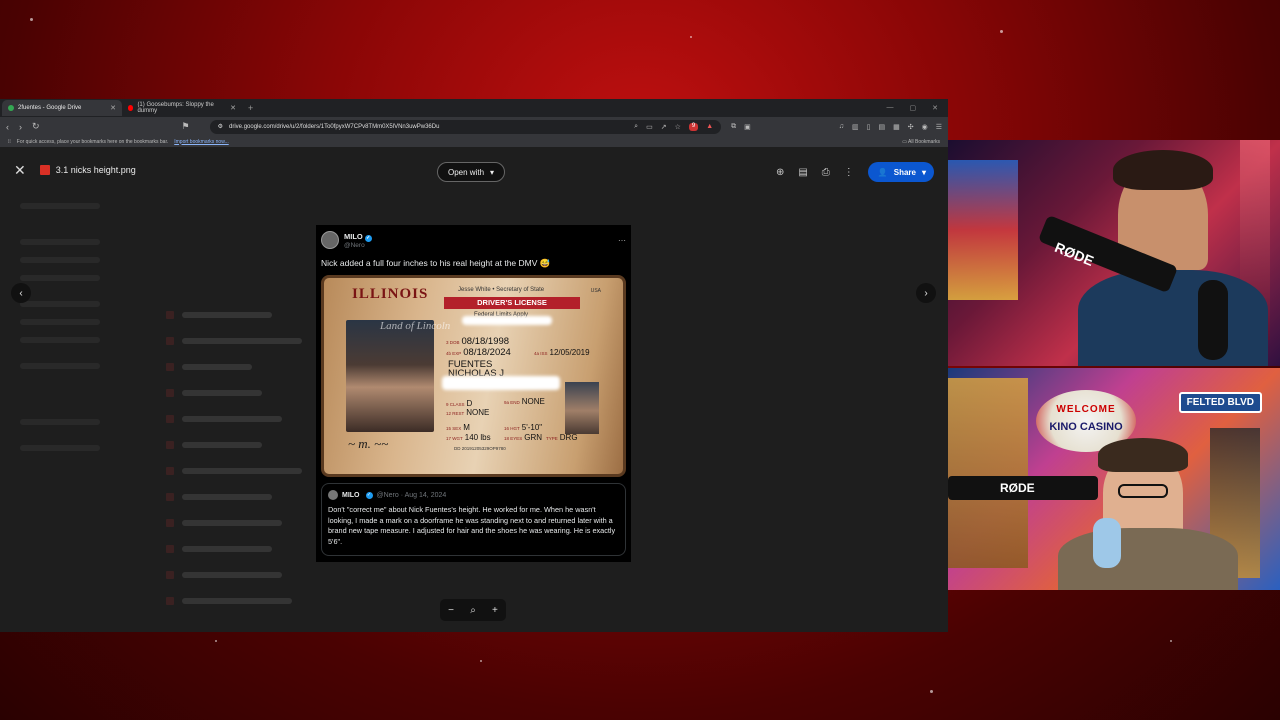 The height and width of the screenshot is (720, 1280). I want to click on apps-icon: ⁞⁞, so click(9, 142).